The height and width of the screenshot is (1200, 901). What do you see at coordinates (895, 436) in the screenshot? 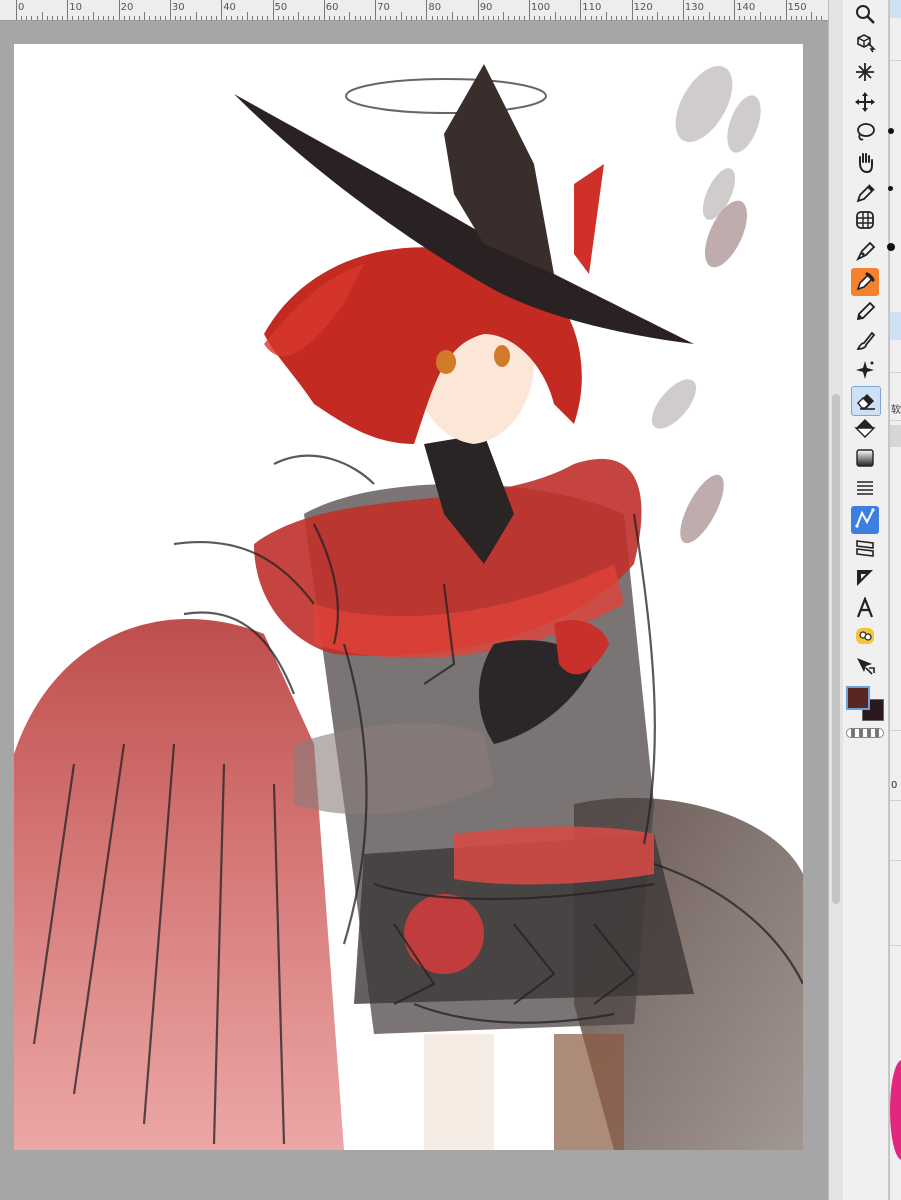
I see `panel-slider` at bounding box center [895, 436].